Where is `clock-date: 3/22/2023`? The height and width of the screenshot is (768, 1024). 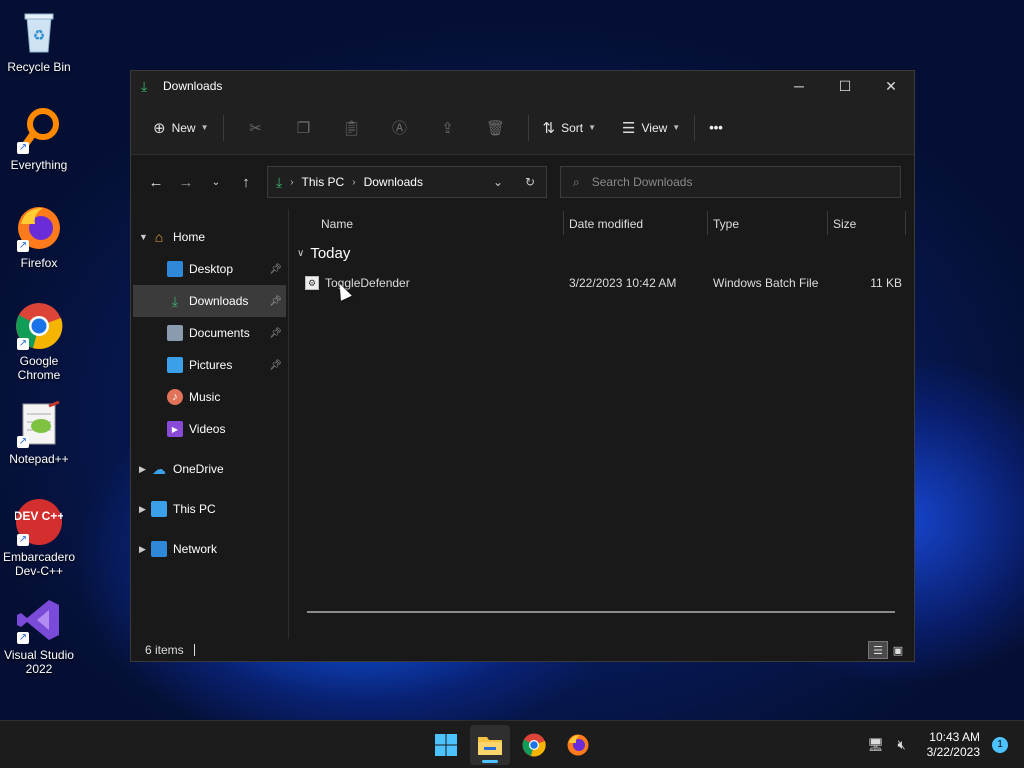 clock-date: 3/22/2023 is located at coordinates (953, 752).